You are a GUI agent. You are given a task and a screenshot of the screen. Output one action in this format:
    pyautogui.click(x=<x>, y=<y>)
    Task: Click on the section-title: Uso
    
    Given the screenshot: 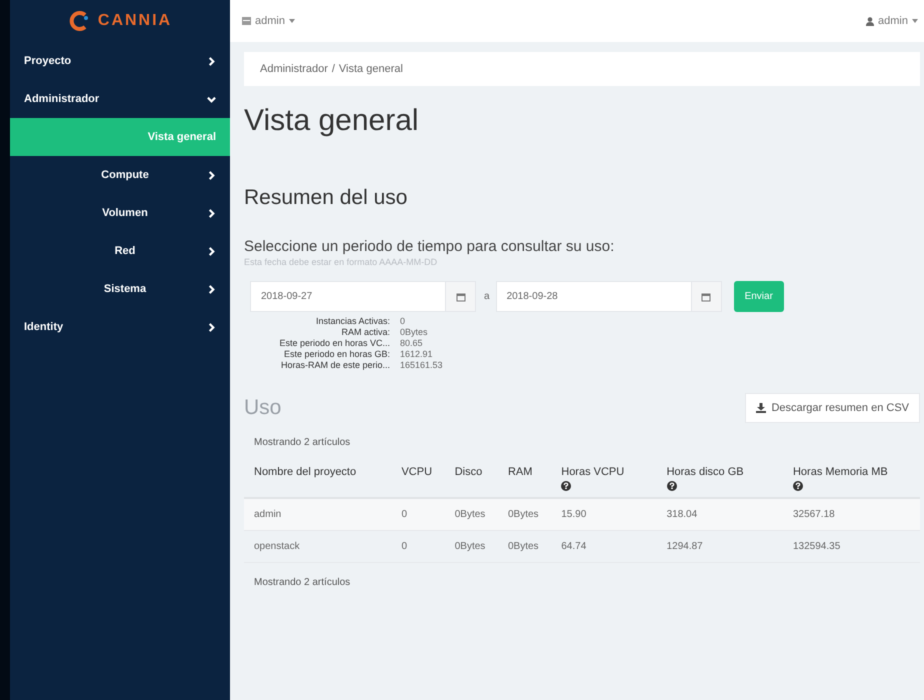 What is the action you would take?
    pyautogui.click(x=263, y=408)
    